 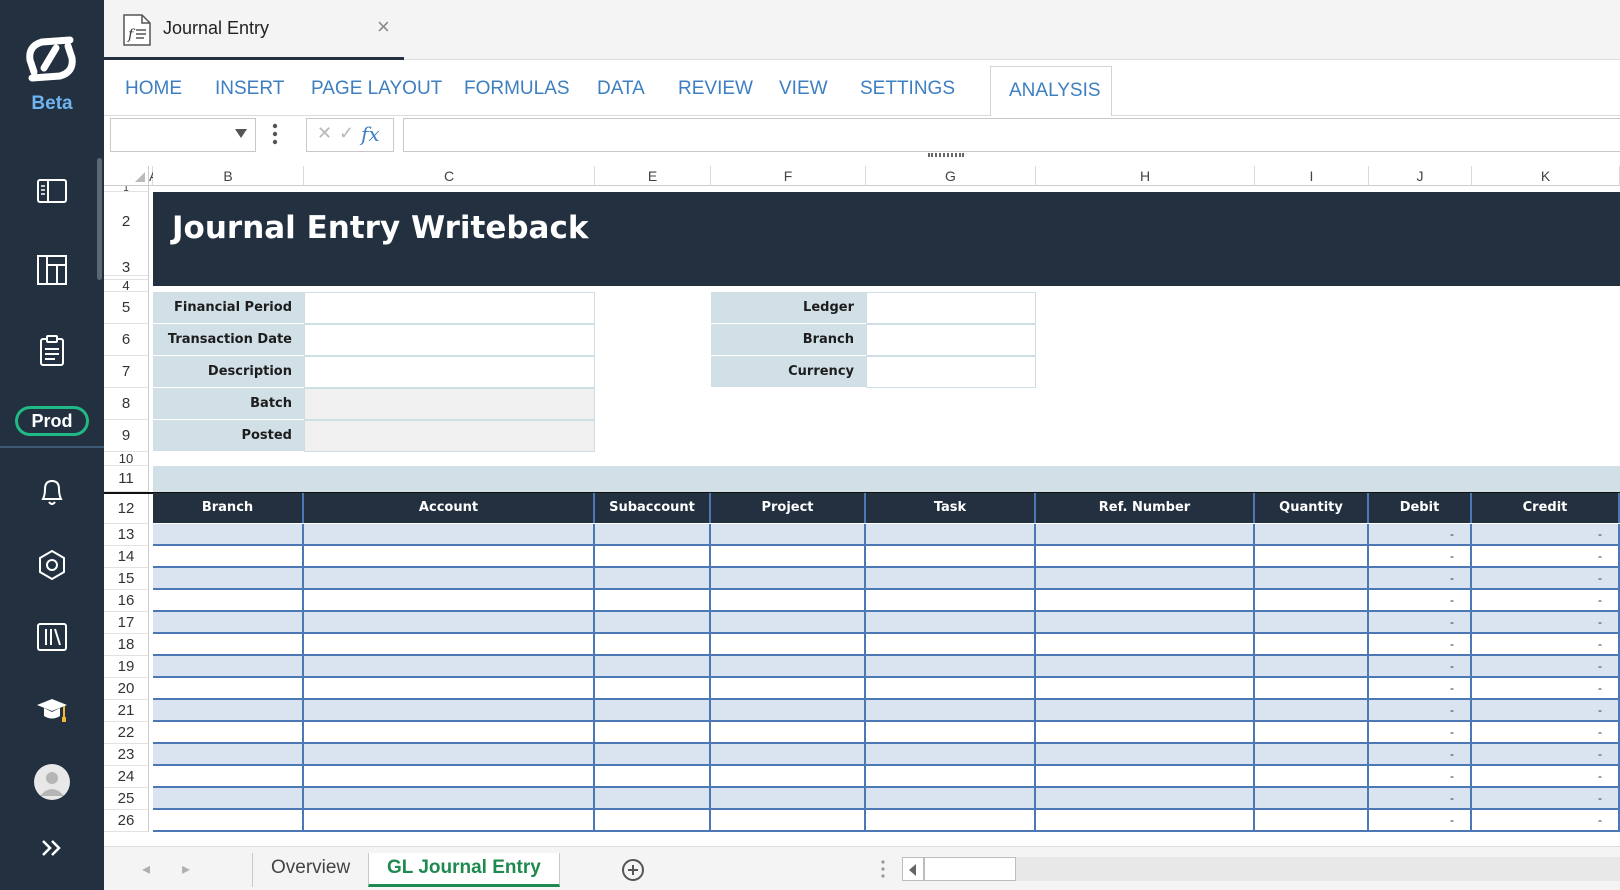 I want to click on row-header: 3, so click(x=126, y=268).